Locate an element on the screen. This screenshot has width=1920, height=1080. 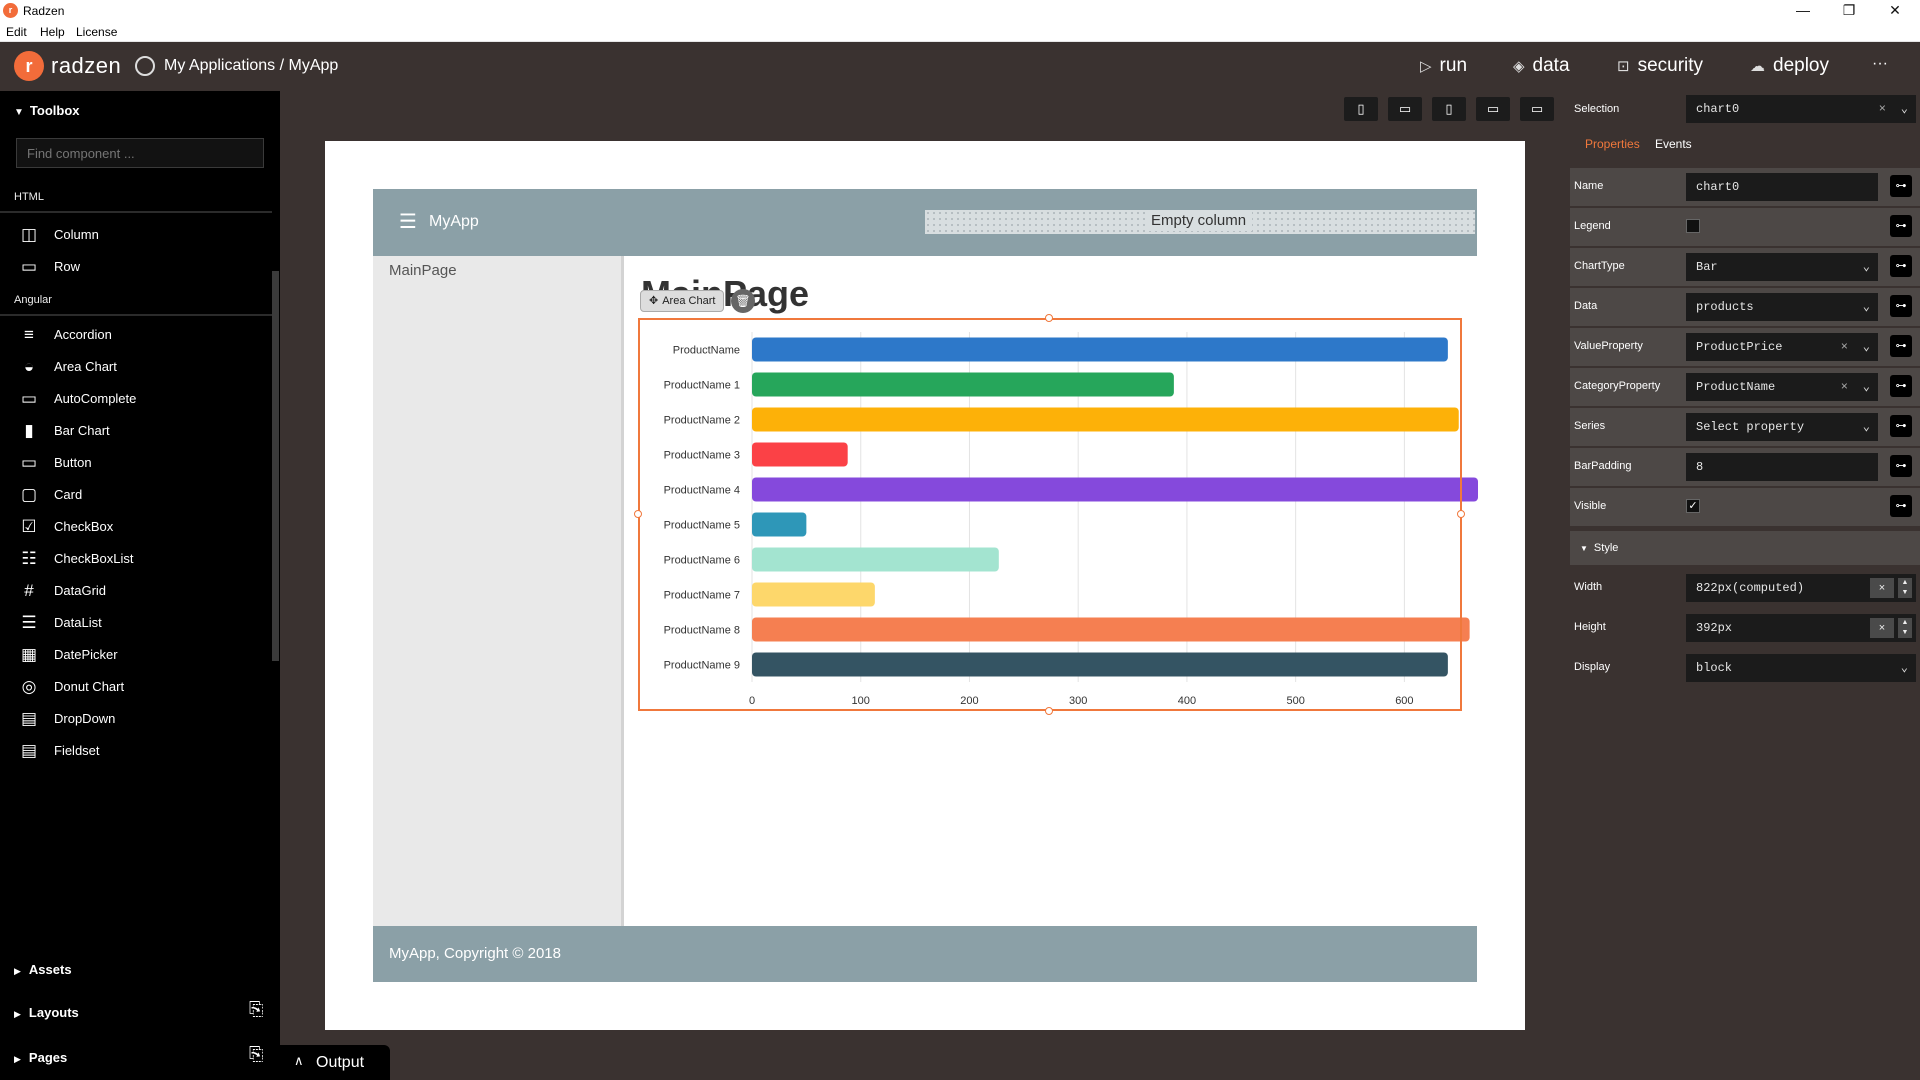
tab-properties: Properties is located at coordinates (1612, 144).